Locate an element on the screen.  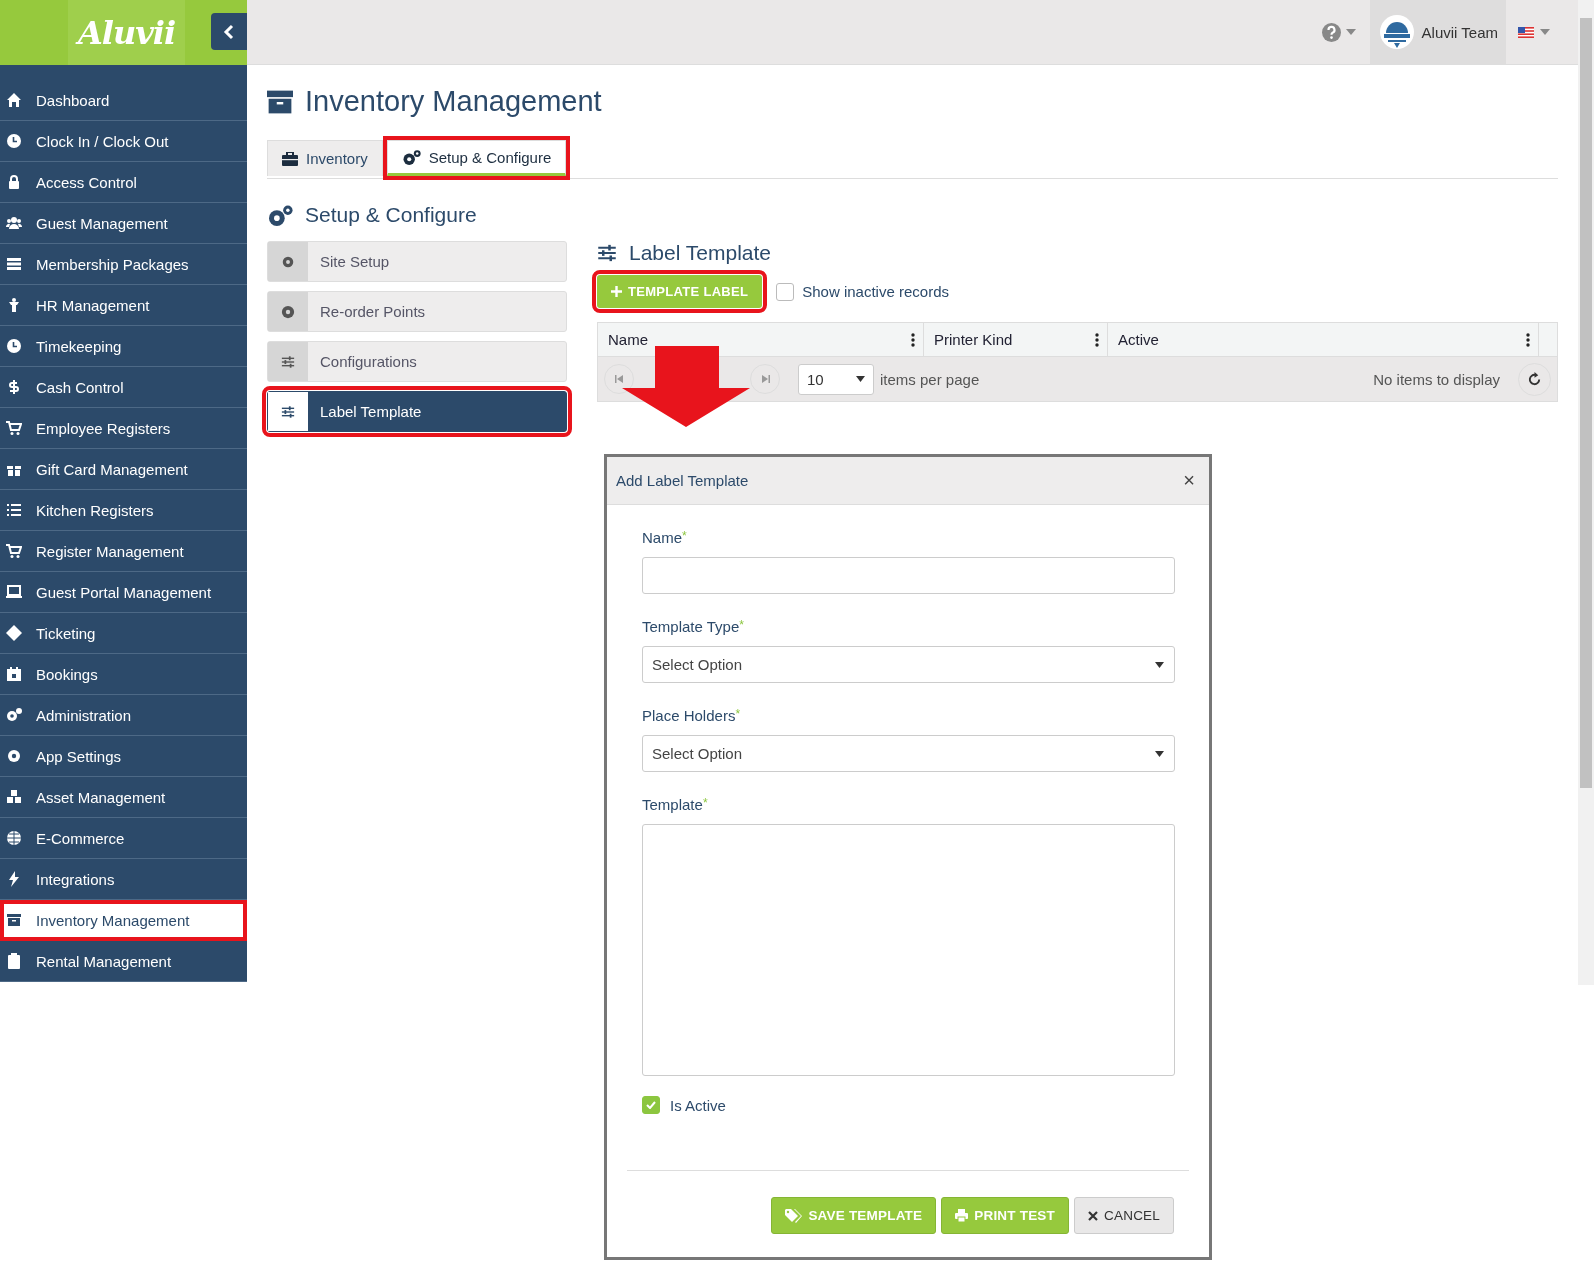
sidebar-item: Inventory Management is located at coordinates (123, 920).